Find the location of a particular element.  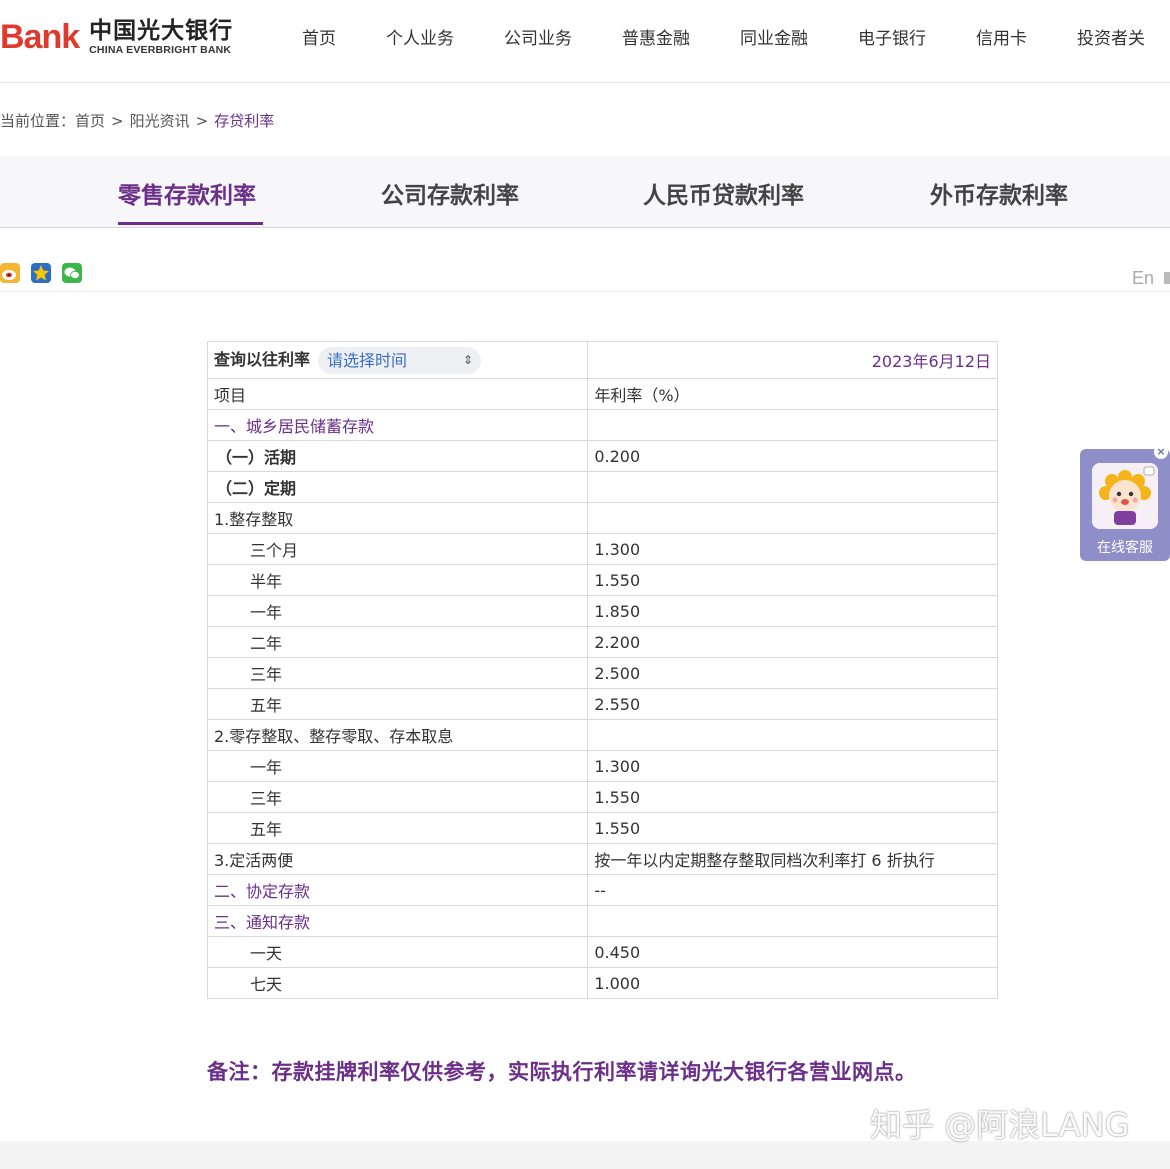

table-row: 3.定活两便 按一年以内定期整存整取同档次利率打 6 折执行 is located at coordinates (602, 859).